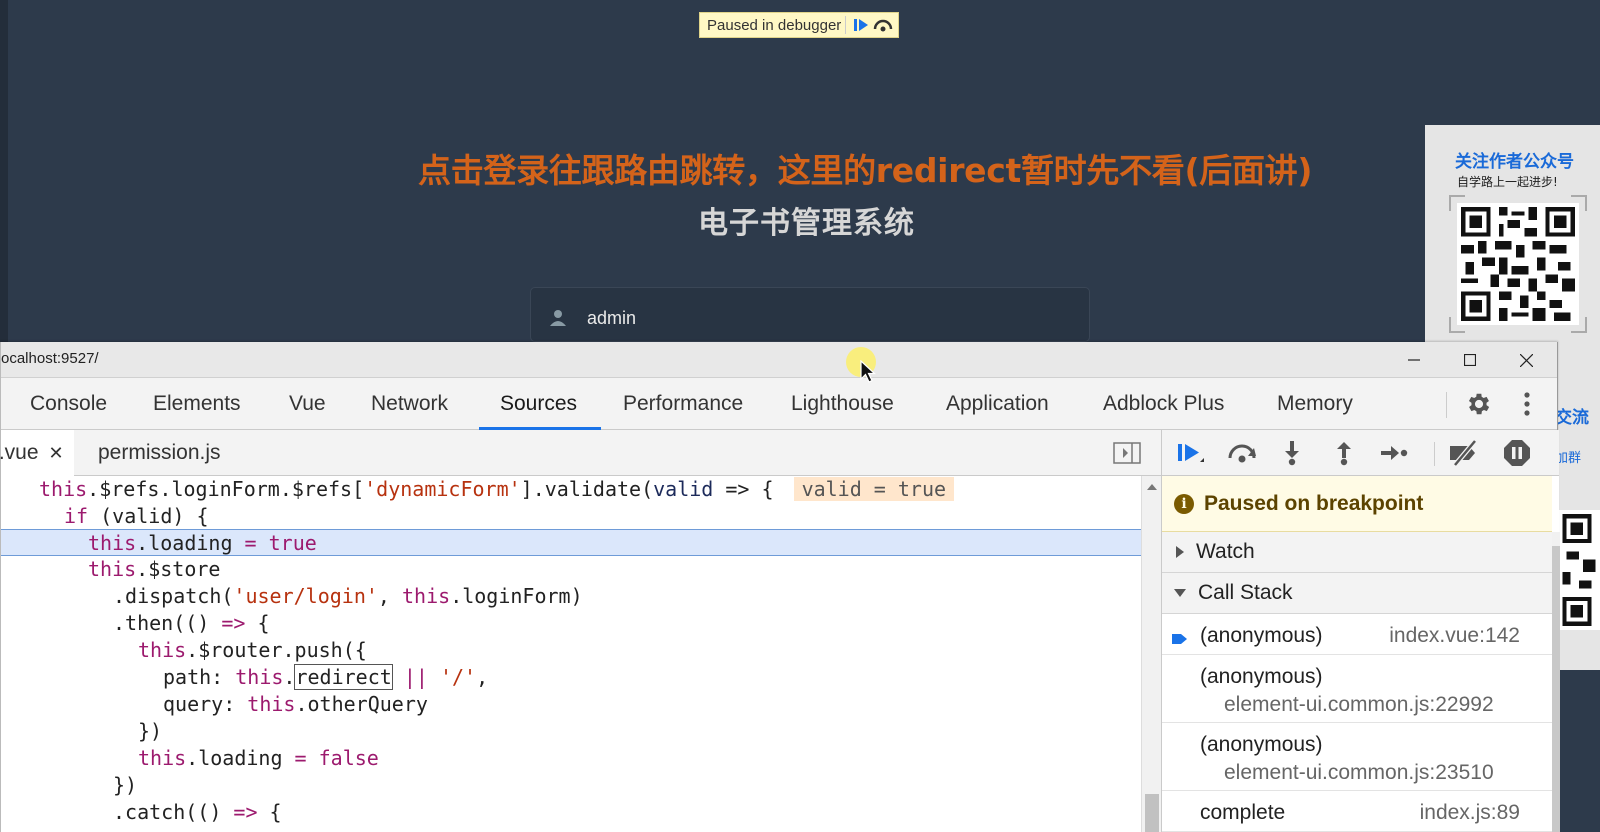  Describe the element at coordinates (1357, 689) in the screenshot. I see `call-frame: (anonymous) element-ui.common.js:22992` at that location.